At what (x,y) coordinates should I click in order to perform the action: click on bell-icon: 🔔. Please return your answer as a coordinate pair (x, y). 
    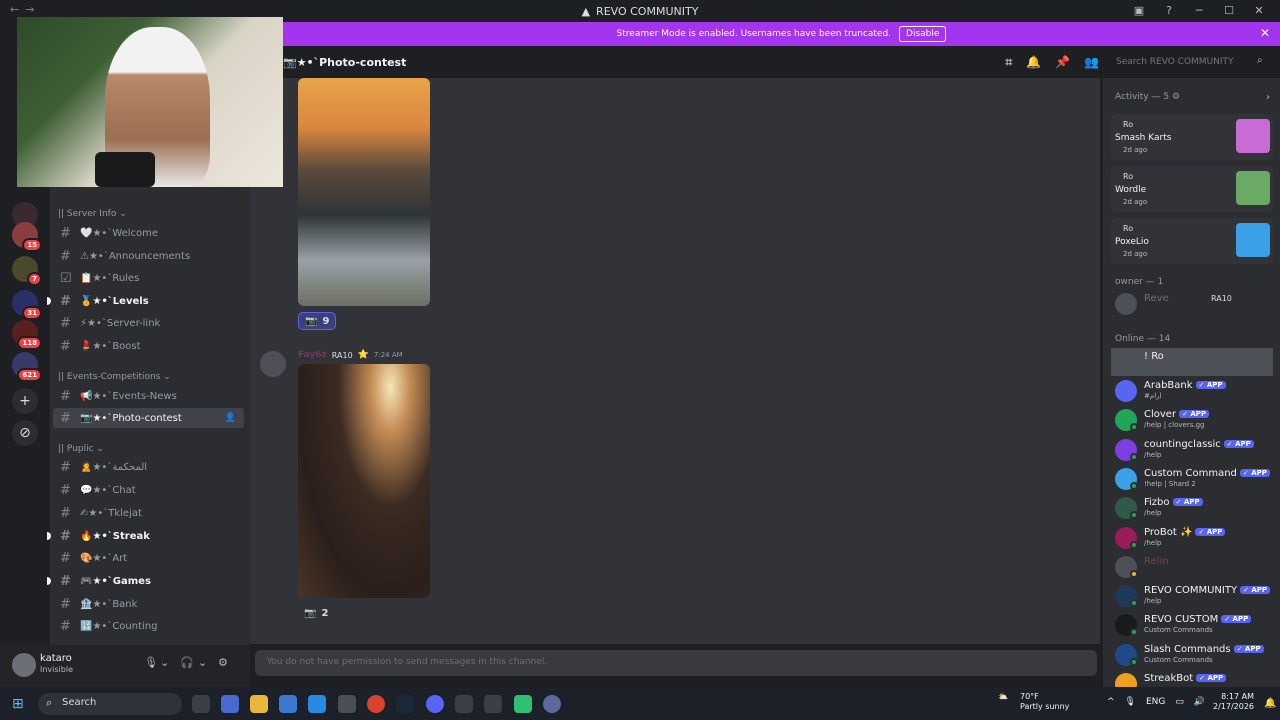
    Looking at the image, I should click on (1033, 62).